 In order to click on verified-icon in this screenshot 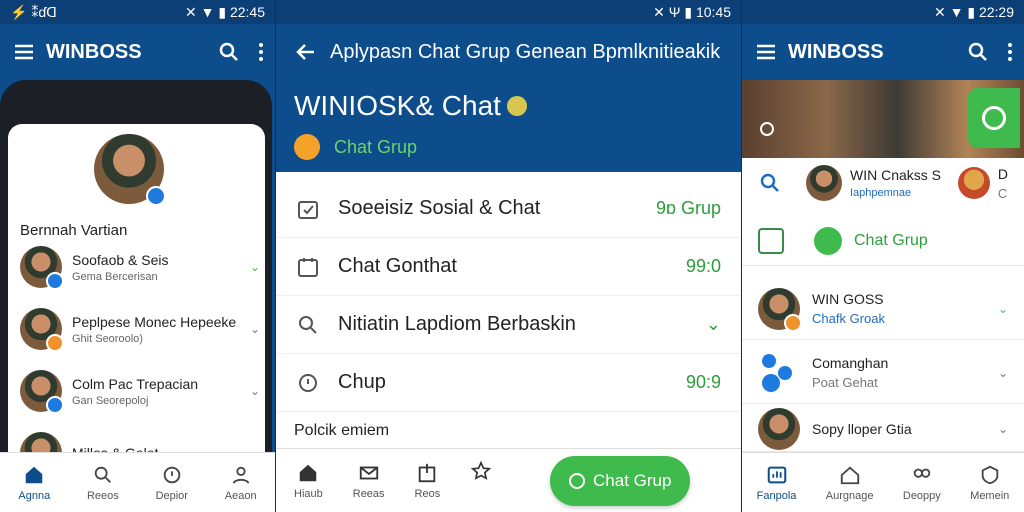, I will do `click(156, 196)`.